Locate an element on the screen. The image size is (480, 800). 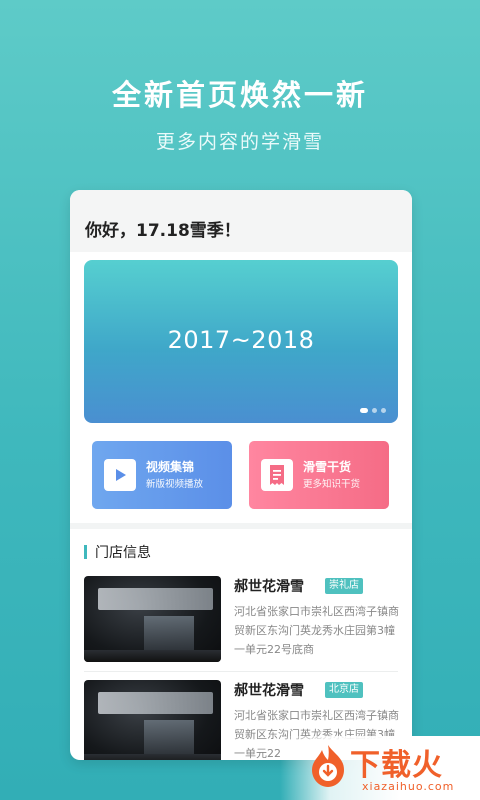
greeting-text: 你好，17.18雪季！ is located at coordinates (163, 231).